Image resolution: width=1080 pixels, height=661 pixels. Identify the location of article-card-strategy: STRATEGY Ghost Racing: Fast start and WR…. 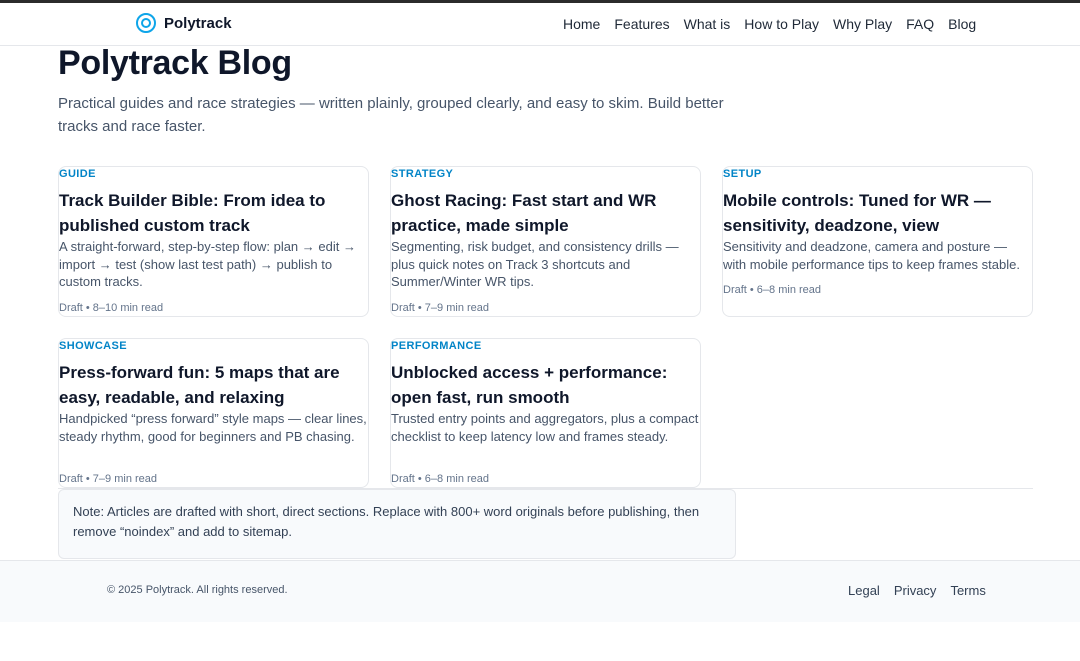
(545, 241).